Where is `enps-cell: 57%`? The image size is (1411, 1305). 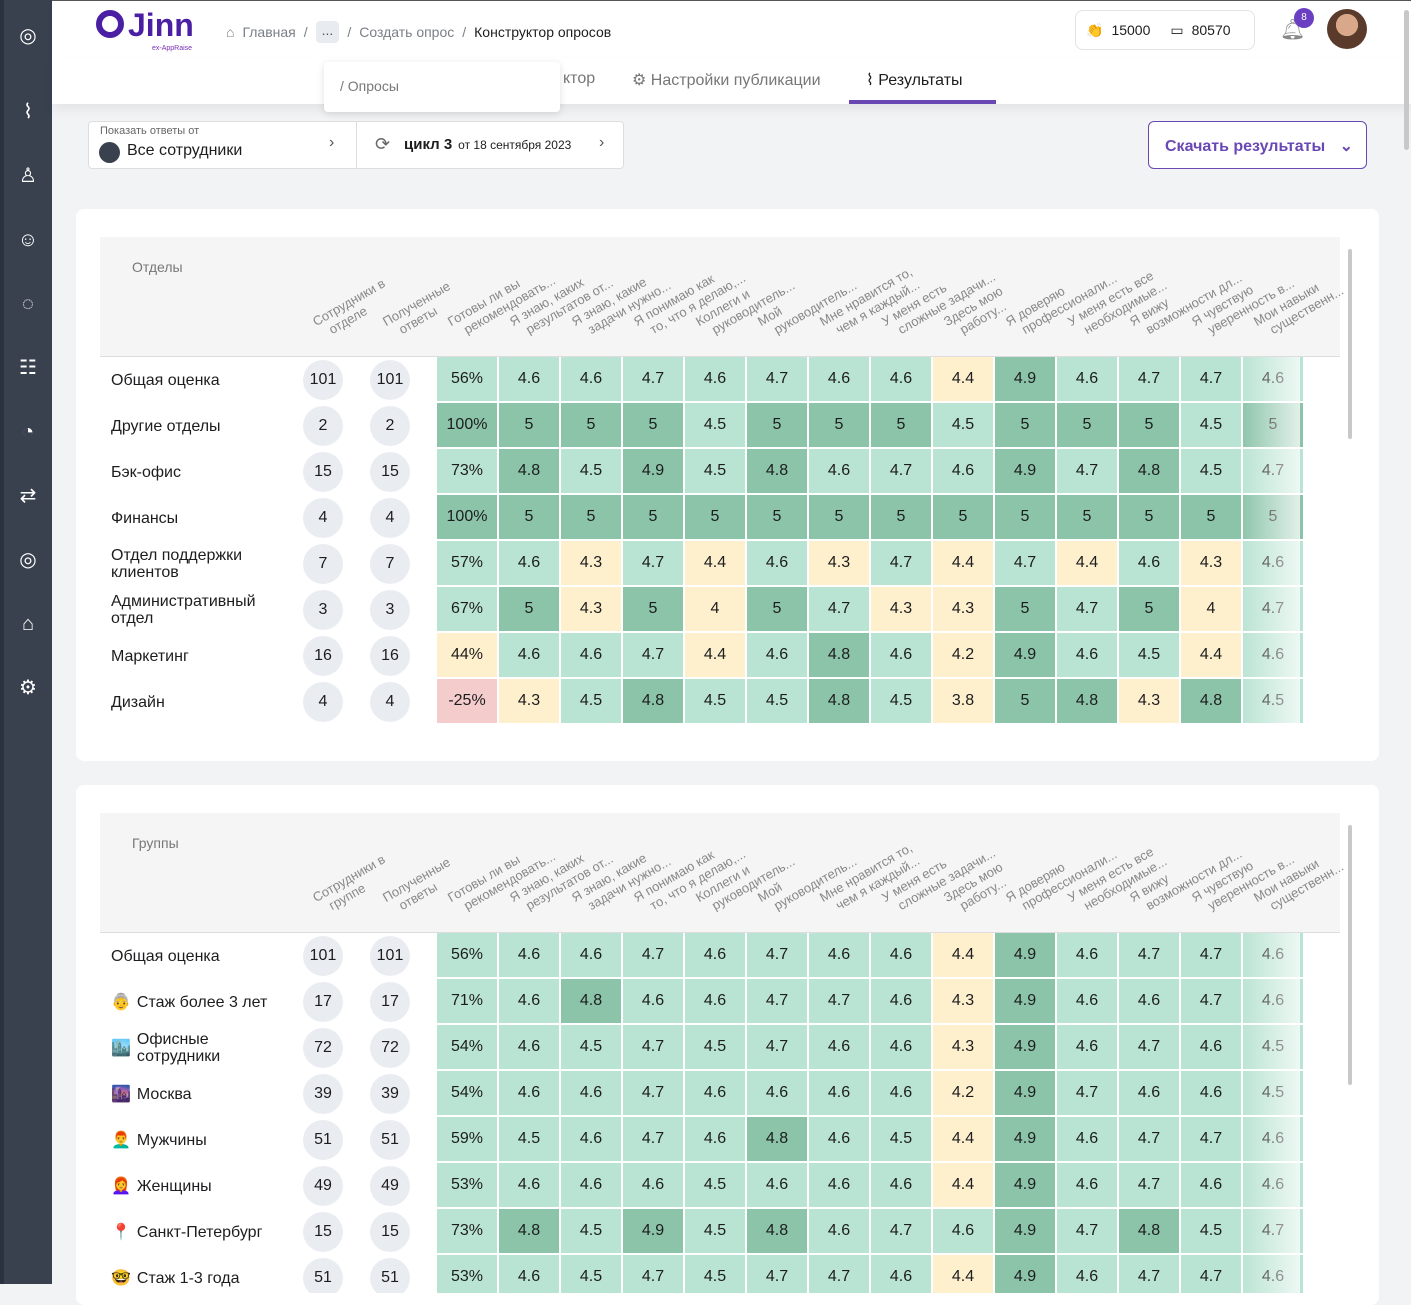 enps-cell: 57% is located at coordinates (467, 563).